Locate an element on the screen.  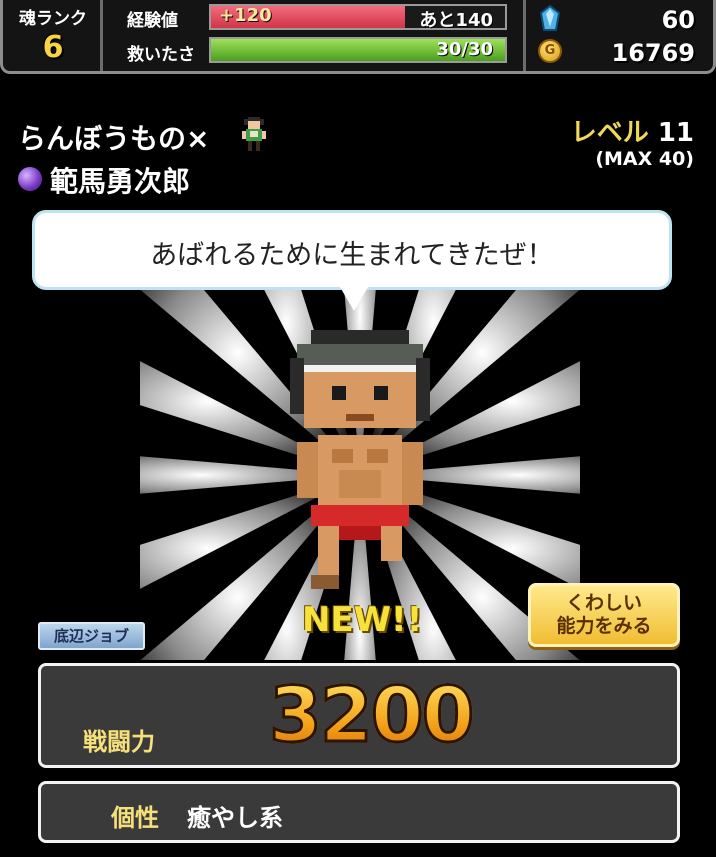
exp-remaining: あと140 is located at coordinates (456, 20).